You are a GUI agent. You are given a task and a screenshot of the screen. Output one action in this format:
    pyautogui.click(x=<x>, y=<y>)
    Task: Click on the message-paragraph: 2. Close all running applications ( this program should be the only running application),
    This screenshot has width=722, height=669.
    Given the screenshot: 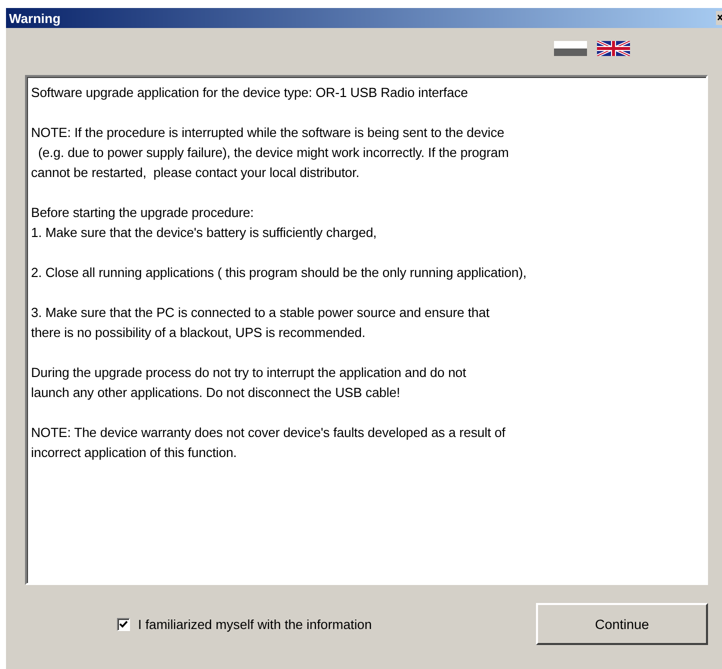 What is the action you would take?
    pyautogui.click(x=279, y=273)
    